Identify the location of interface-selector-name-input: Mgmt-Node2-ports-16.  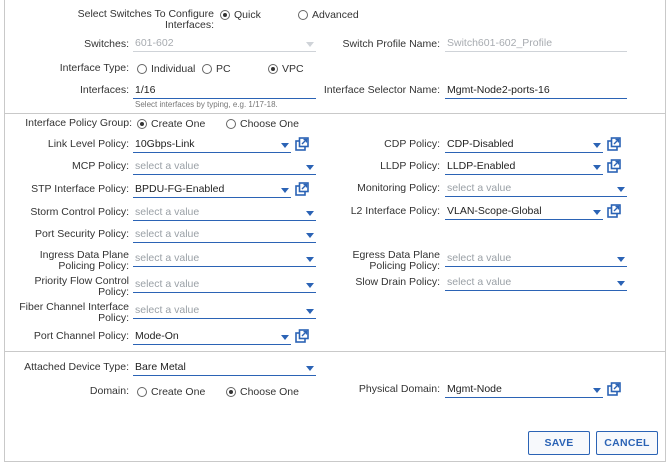
(536, 91).